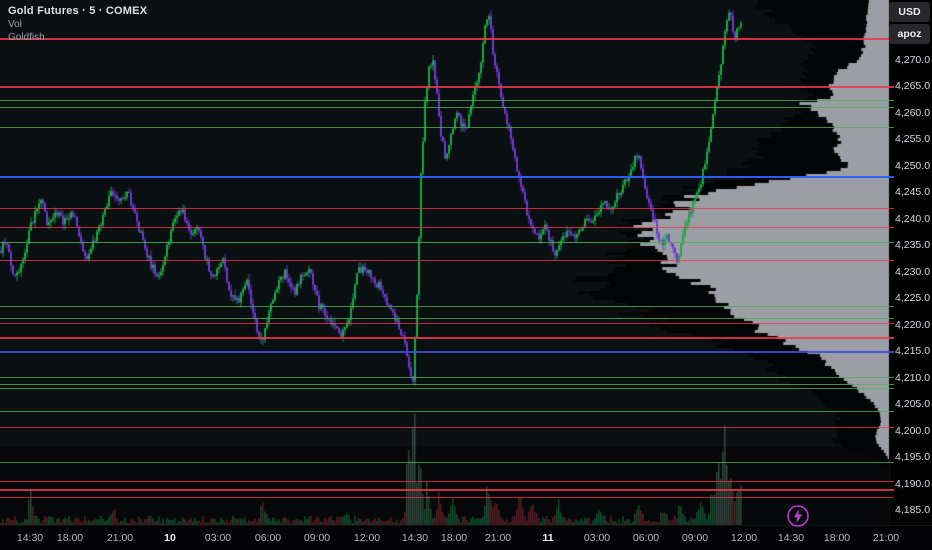 The height and width of the screenshot is (550, 932). I want to click on price-tick-label: 4,255.0, so click(913, 139).